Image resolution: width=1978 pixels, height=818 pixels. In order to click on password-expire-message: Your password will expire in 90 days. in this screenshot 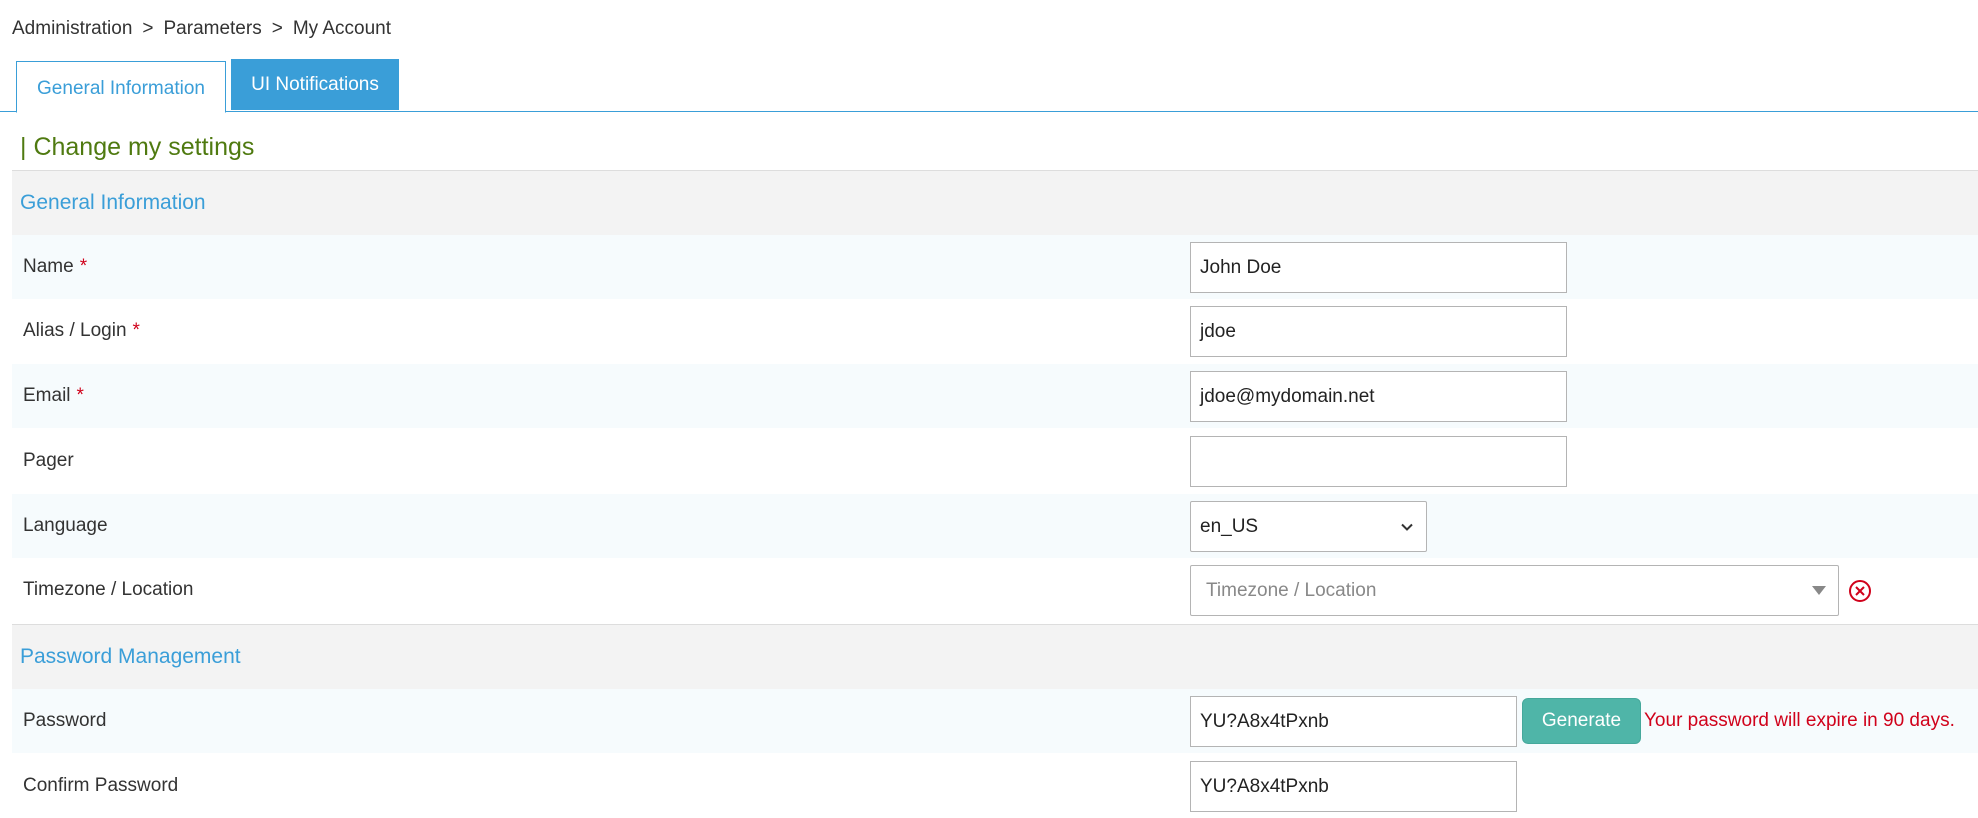, I will do `click(1799, 720)`.